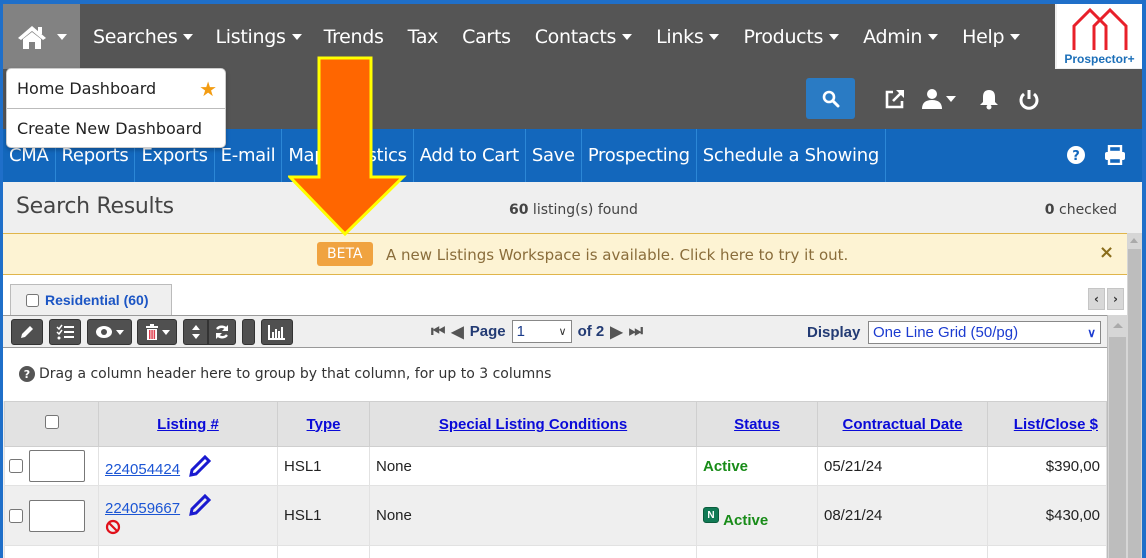 This screenshot has height=558, width=1146. I want to click on prohibited-icon, so click(113, 526).